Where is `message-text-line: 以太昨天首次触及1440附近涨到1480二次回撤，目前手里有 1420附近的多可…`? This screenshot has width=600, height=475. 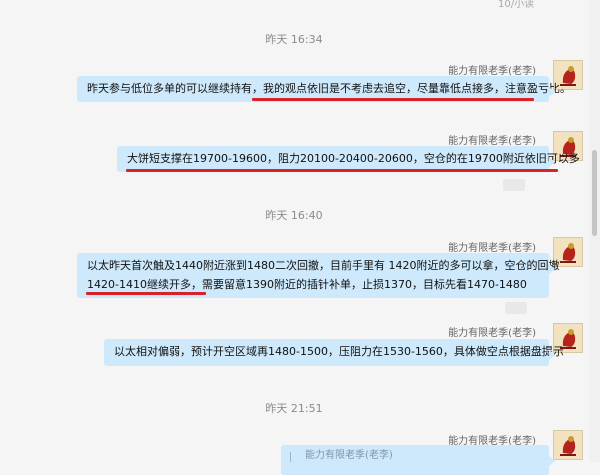
message-text-line: 以太昨天首次触及1440附近涨到1480二次回撤，目前手里有 1420附近的多可… is located at coordinates (323, 265).